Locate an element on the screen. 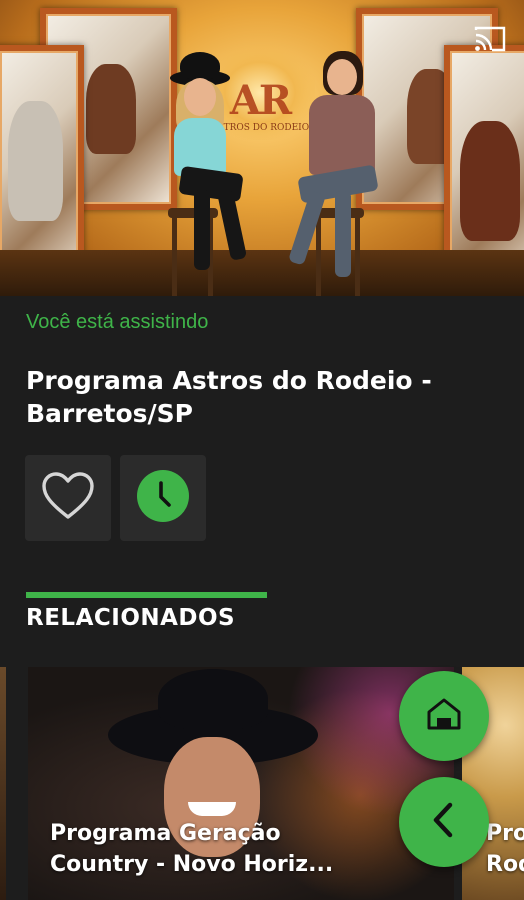  related-section-title: RELACIONADOS is located at coordinates (131, 618).